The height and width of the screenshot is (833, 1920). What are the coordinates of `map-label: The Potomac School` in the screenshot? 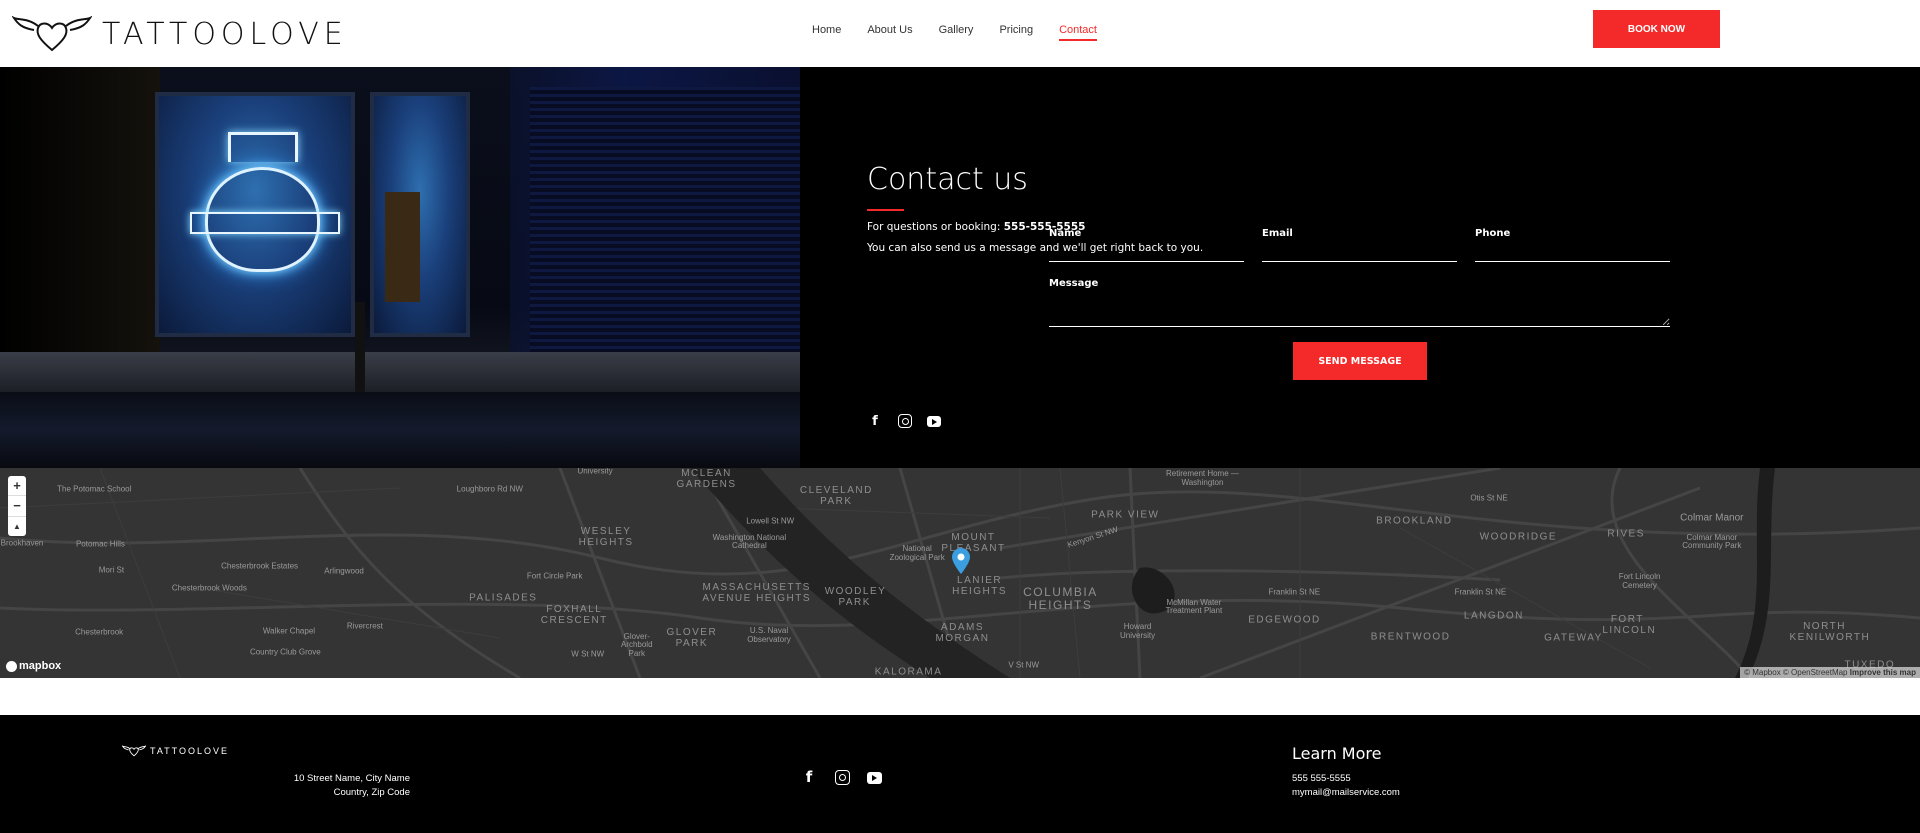 It's located at (94, 489).